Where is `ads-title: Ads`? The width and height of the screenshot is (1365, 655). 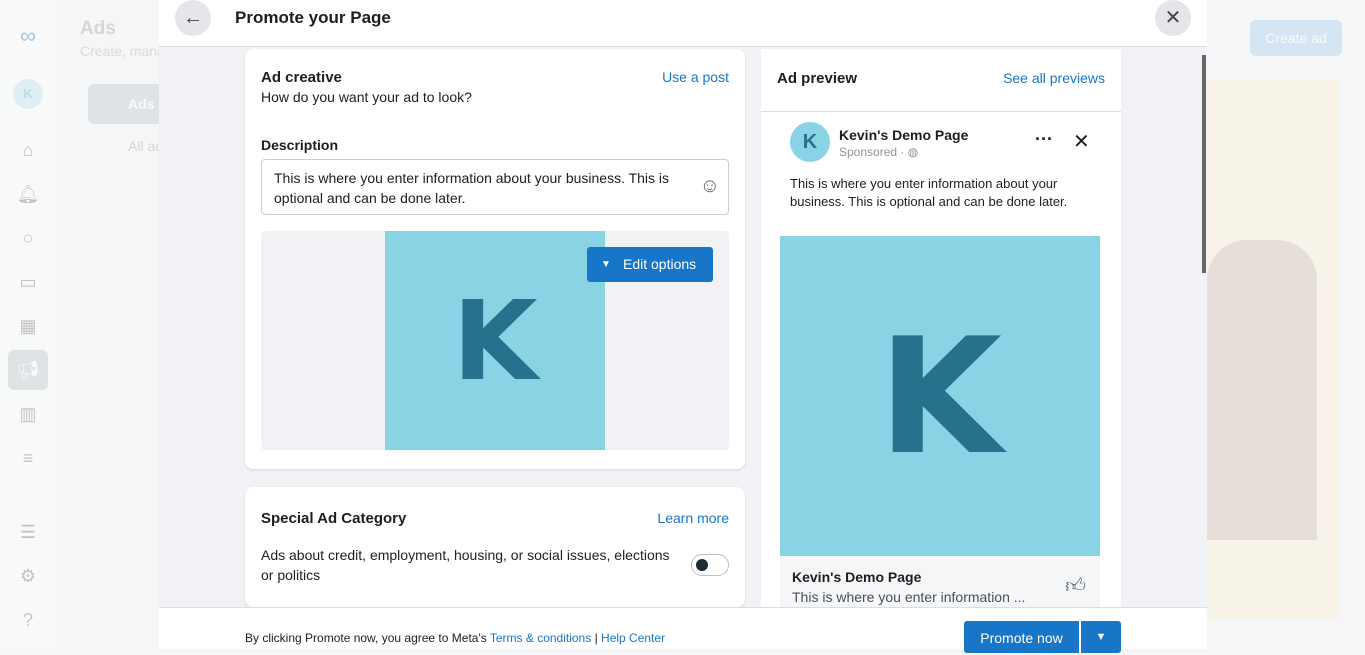 ads-title: Ads is located at coordinates (98, 28).